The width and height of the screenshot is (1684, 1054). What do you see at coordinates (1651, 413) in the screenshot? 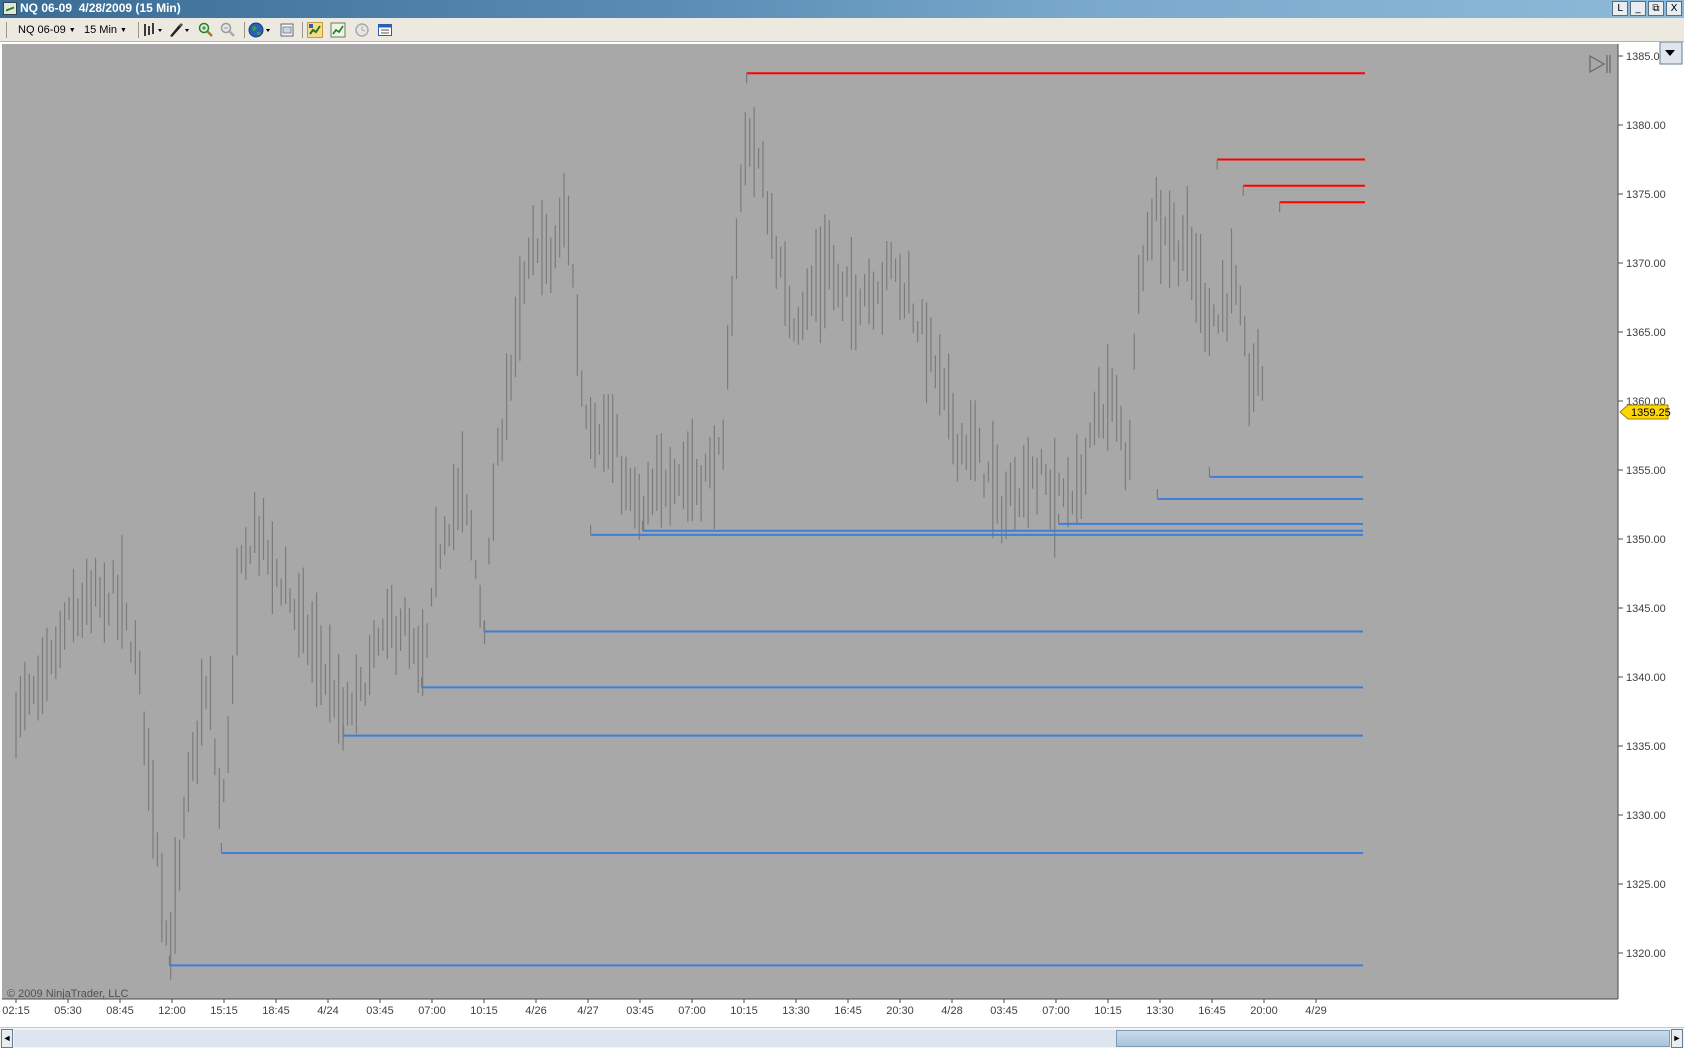
I see `current-price-label: 1359.25` at bounding box center [1651, 413].